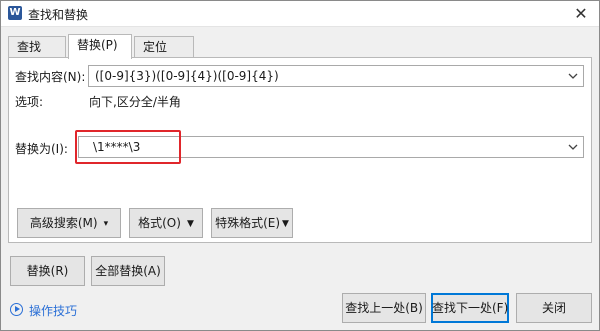  What do you see at coordinates (248, 223) in the screenshot?
I see `special-format-label: 特殊格式(E)` at bounding box center [248, 223].